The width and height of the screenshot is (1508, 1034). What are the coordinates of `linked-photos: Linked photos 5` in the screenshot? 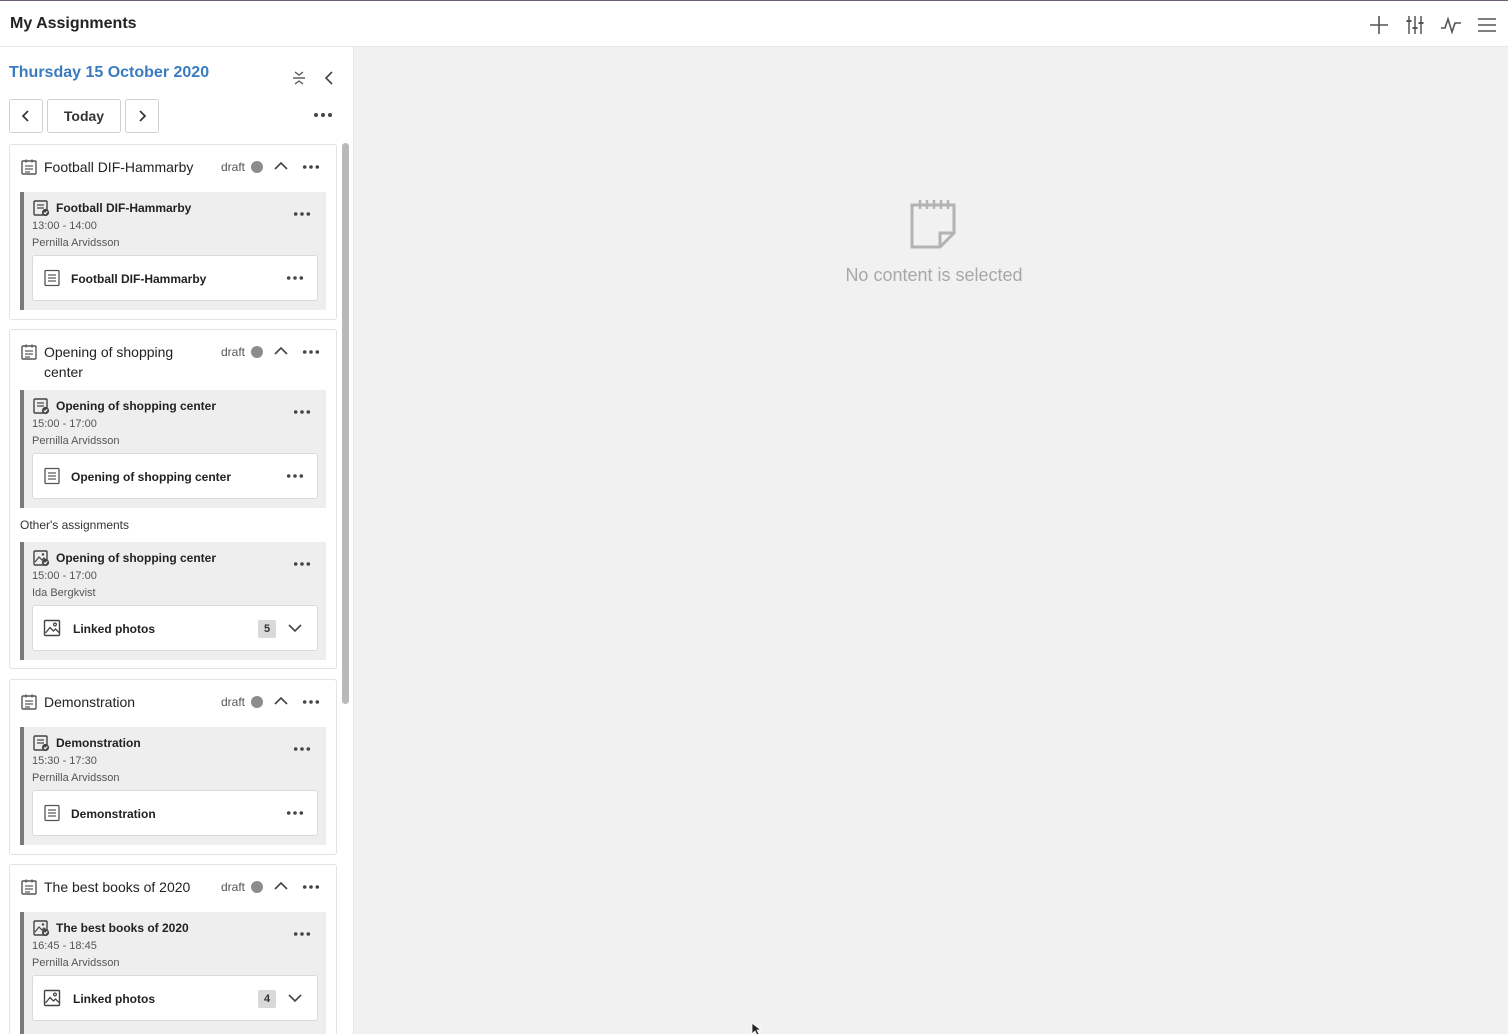 It's located at (175, 628).